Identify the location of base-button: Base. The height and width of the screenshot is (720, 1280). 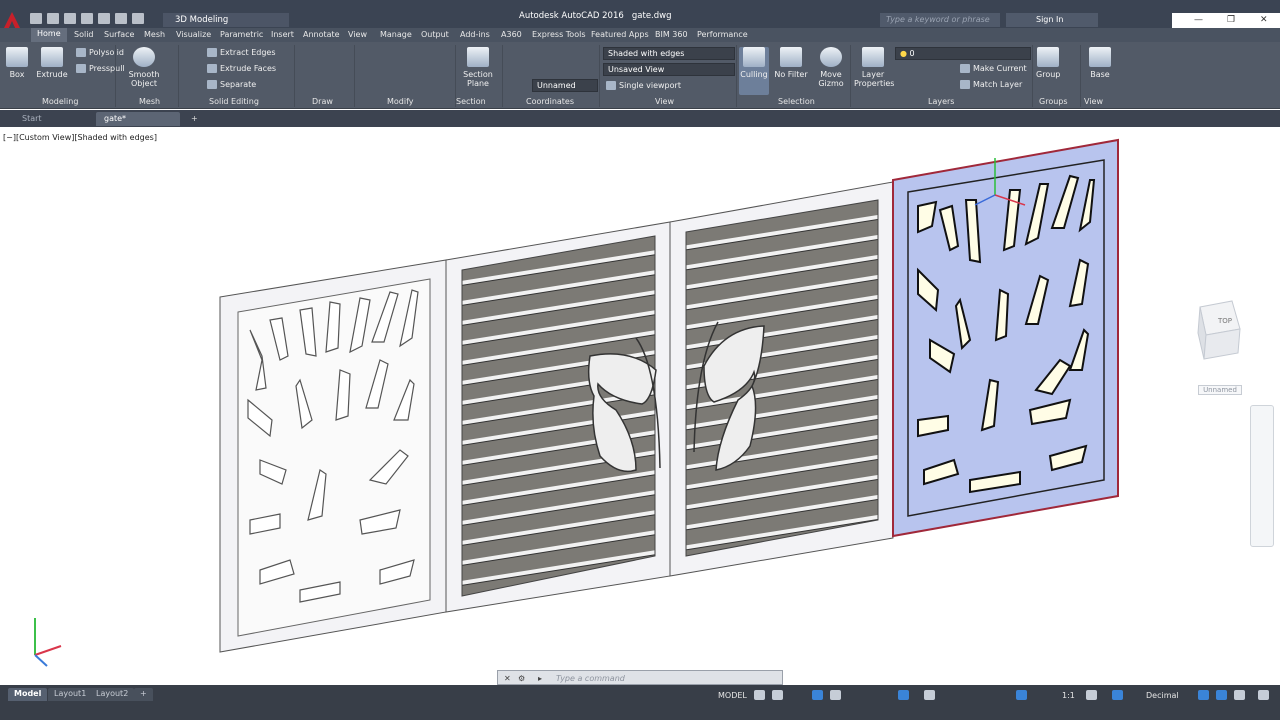
(1100, 63).